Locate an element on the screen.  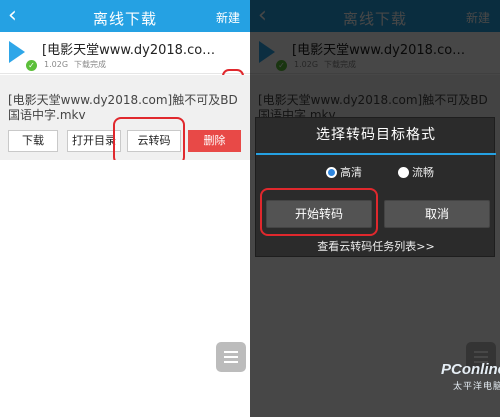
top-bar: ‹ 离线下载 新建 is located at coordinates (125, 16).